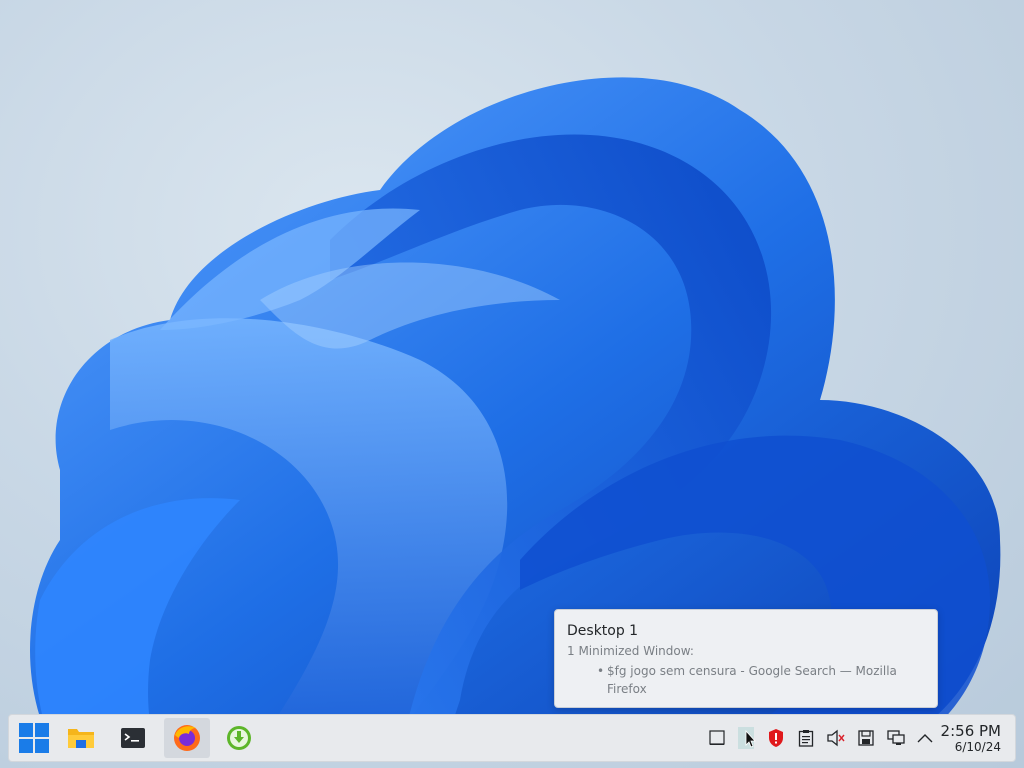  I want to click on tray-expander-button, so click(925, 738).